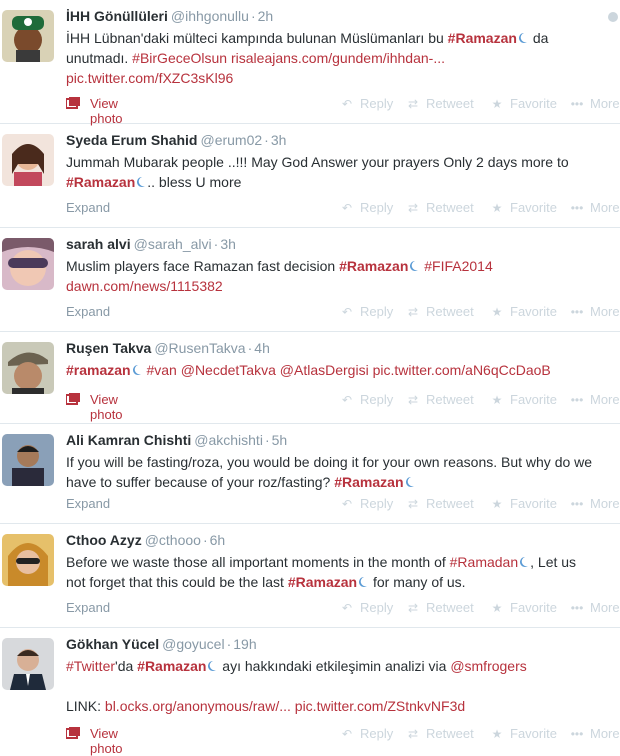 The image size is (620, 756). Describe the element at coordinates (193, 644) in the screenshot. I see `username: @goyucel` at that location.